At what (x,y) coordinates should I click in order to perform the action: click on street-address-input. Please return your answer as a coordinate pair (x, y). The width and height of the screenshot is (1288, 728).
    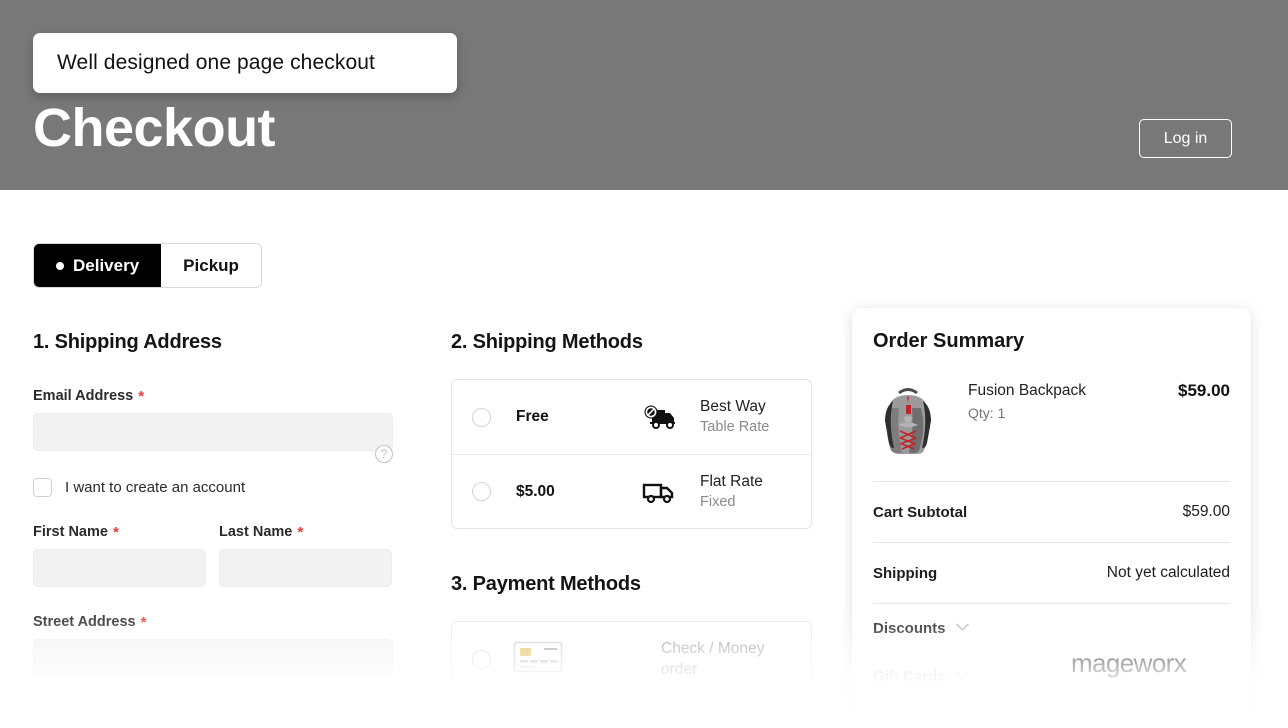
    Looking at the image, I should click on (213, 658).